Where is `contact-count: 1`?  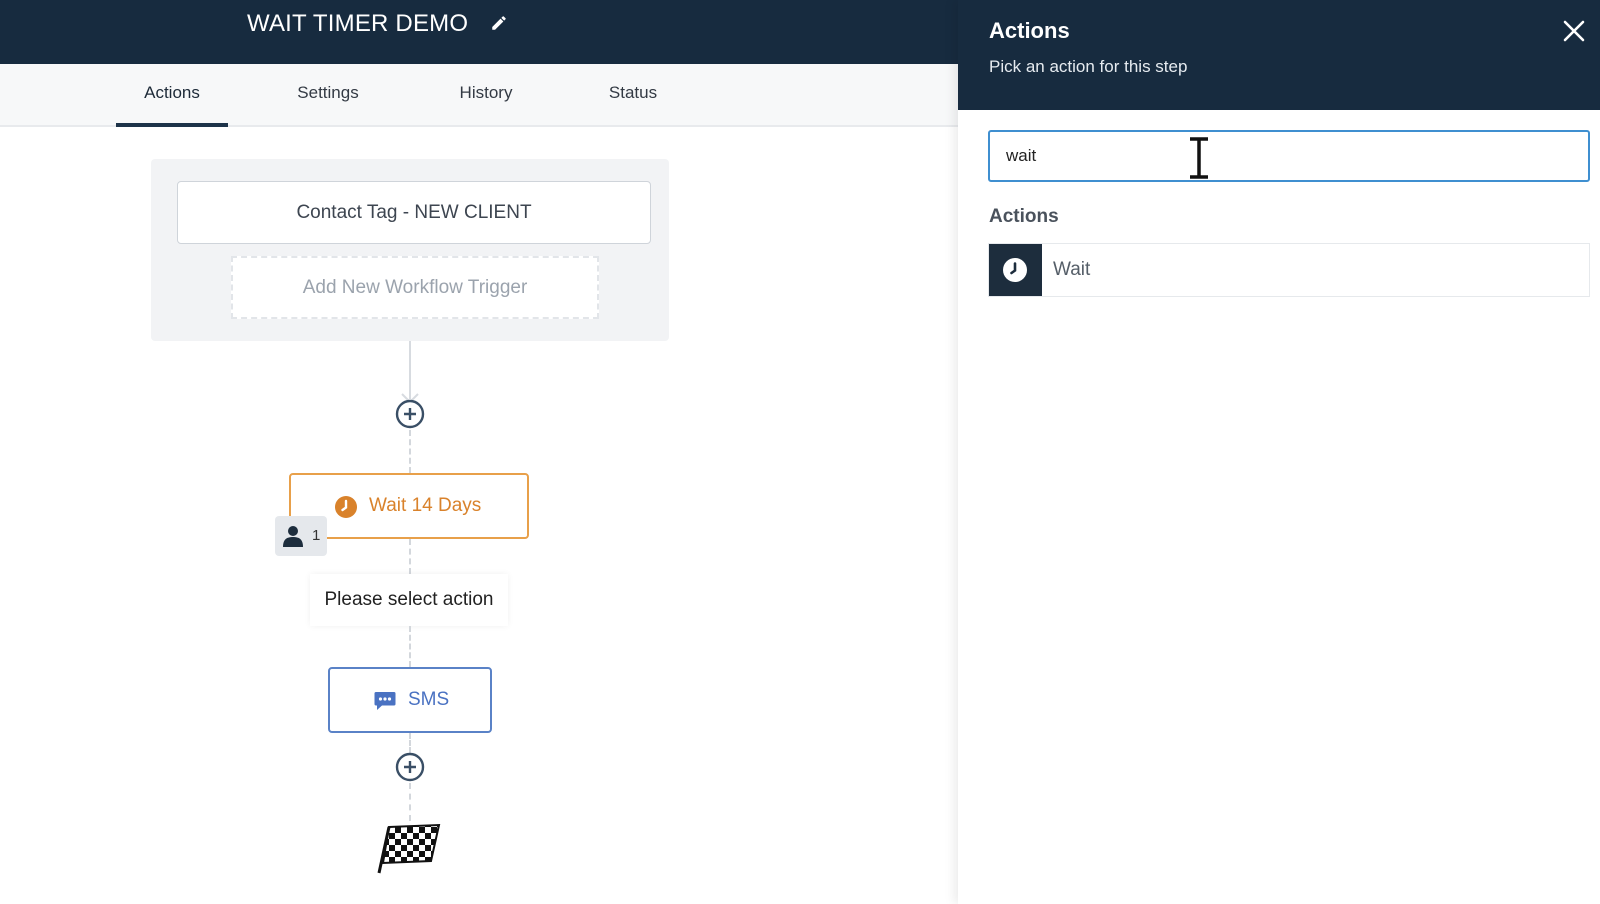 contact-count: 1 is located at coordinates (316, 535).